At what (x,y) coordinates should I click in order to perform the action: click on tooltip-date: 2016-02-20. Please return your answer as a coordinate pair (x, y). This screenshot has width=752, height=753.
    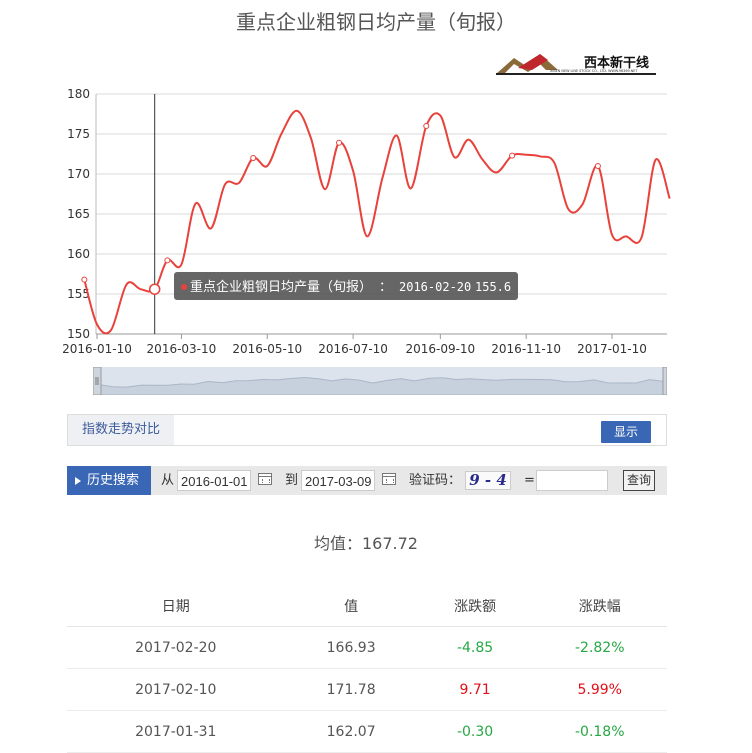
    Looking at the image, I should click on (435, 287).